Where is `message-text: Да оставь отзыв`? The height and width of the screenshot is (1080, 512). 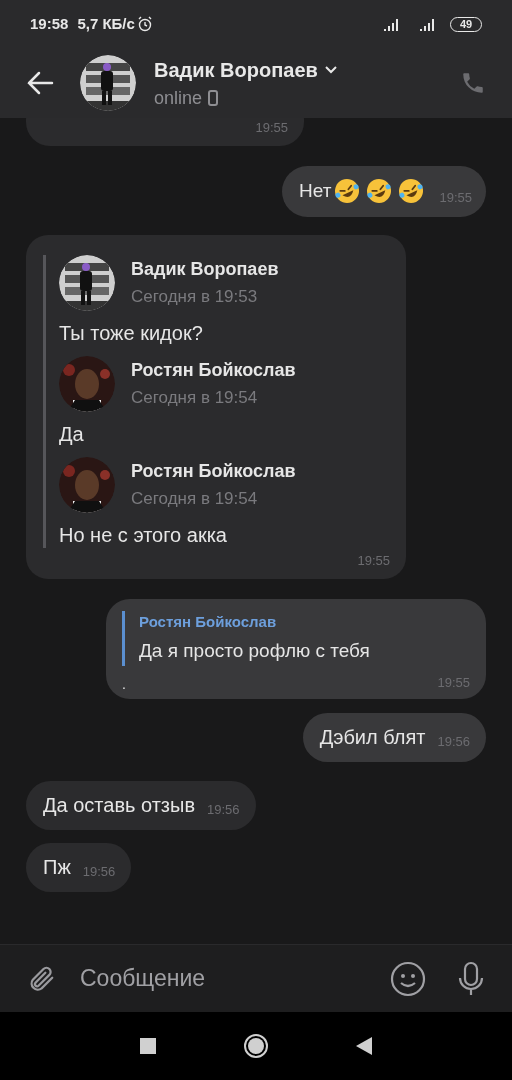 message-text: Да оставь отзыв is located at coordinates (119, 805).